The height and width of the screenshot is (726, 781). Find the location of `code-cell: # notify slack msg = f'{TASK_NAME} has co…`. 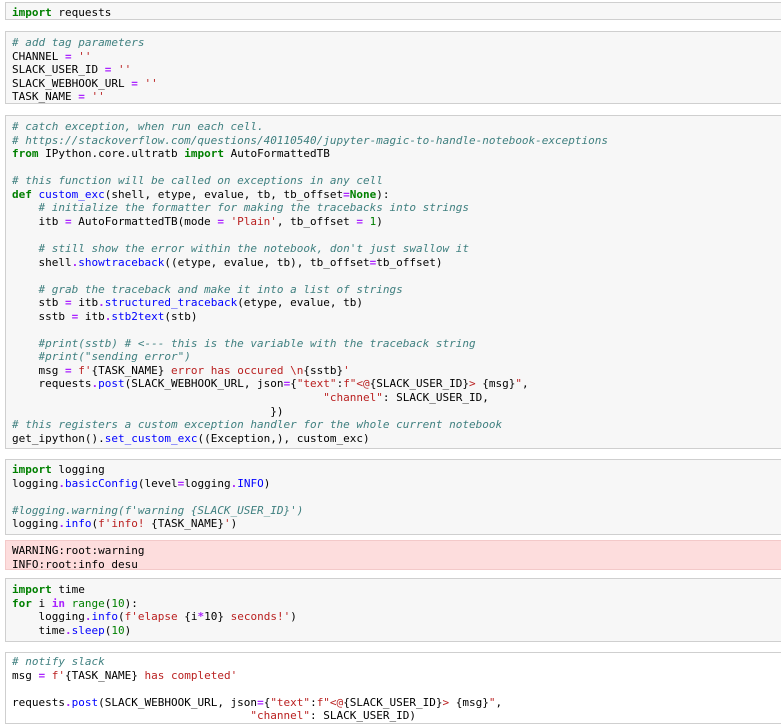

code-cell: # notify slack msg = f'{TASK_NAME} has co… is located at coordinates (393, 688).